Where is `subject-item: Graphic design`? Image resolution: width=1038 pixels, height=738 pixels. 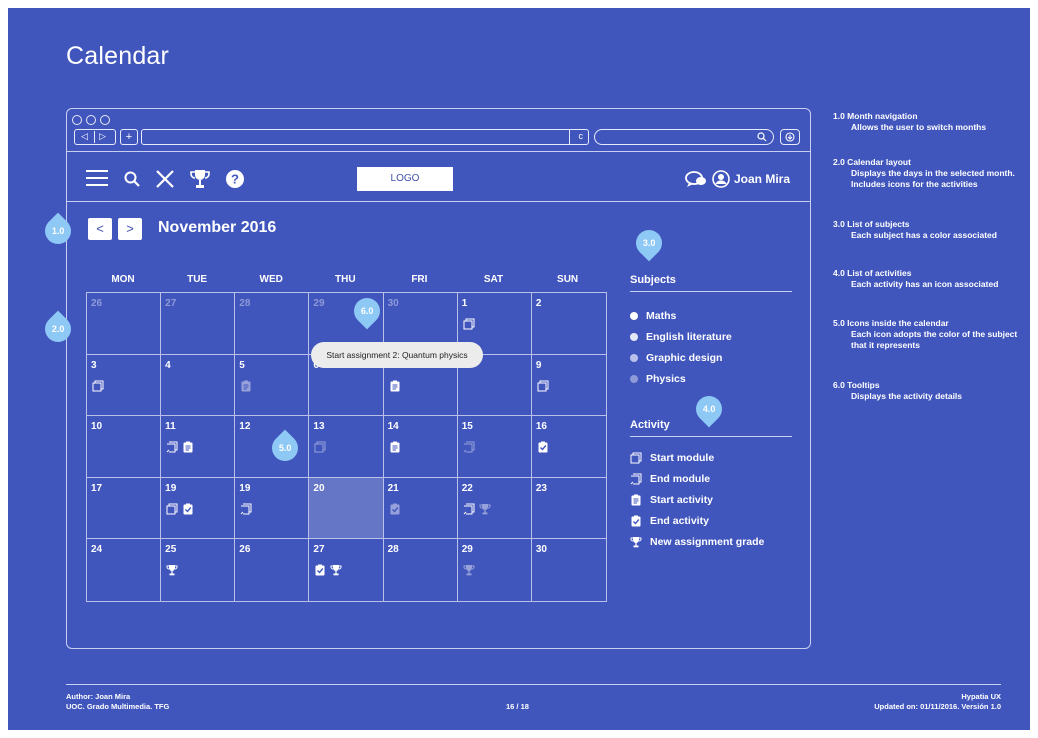 subject-item: Graphic design is located at coordinates (681, 357).